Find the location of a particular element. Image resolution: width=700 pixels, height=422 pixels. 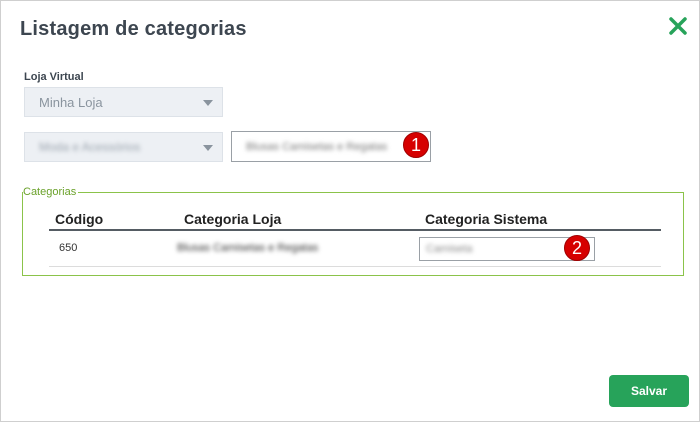

dialog-title: Listagem de categorias is located at coordinates (133, 29).